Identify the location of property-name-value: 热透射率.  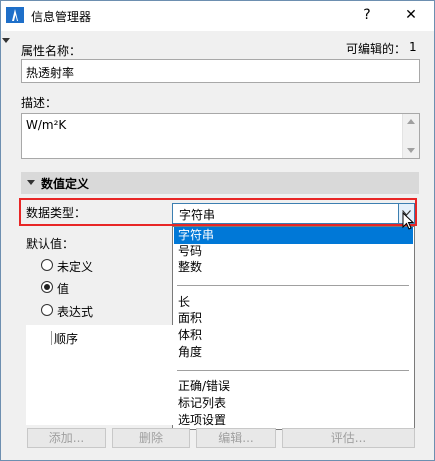
(50, 73).